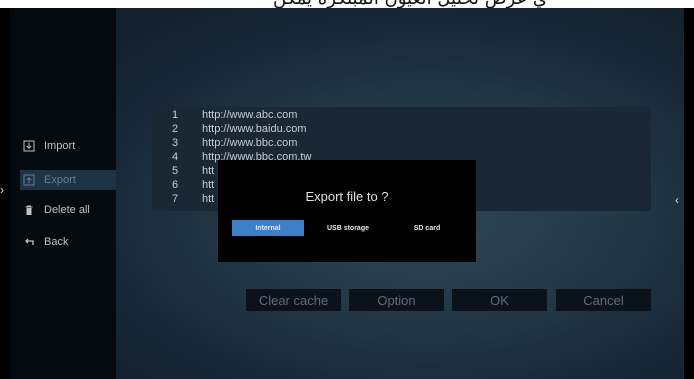  What do you see at coordinates (175, 171) in the screenshot?
I see `row-number: 5` at bounding box center [175, 171].